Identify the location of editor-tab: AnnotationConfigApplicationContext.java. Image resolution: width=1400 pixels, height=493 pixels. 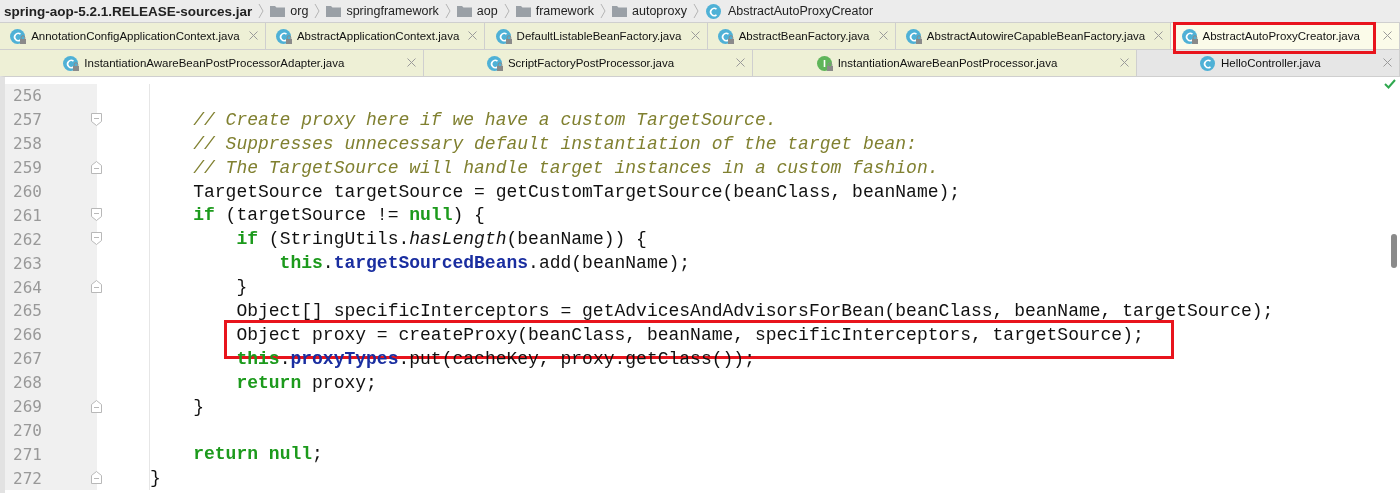
(133, 36).